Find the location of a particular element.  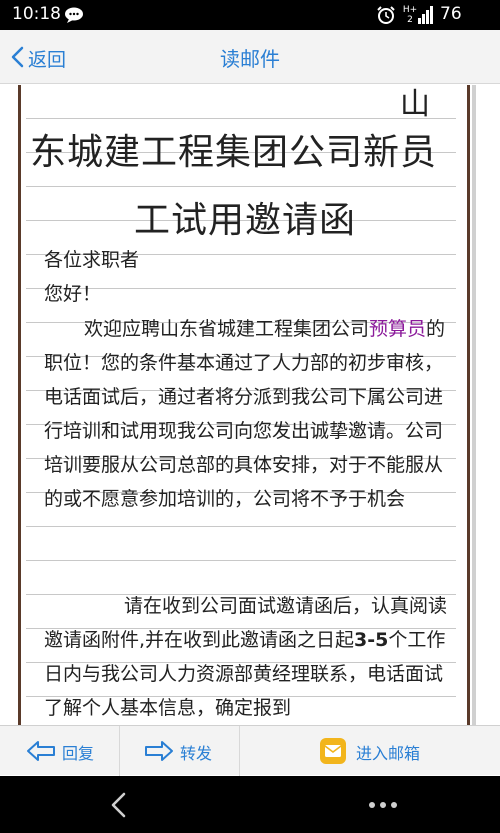

salutation: 您好！ is located at coordinates (73, 294).